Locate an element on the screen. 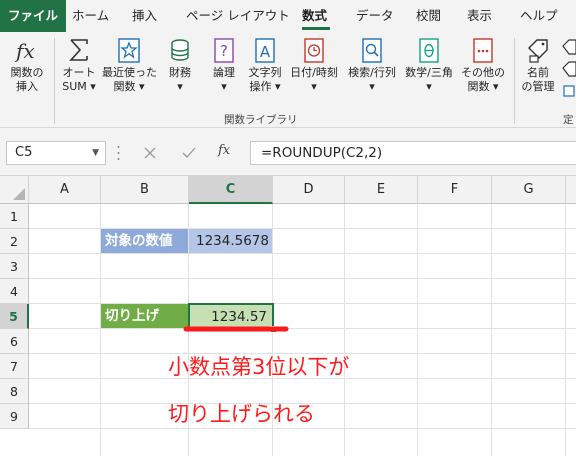 This screenshot has height=456, width=576. text-functions-button: A 文字列 操作 ▾ is located at coordinates (265, 65).